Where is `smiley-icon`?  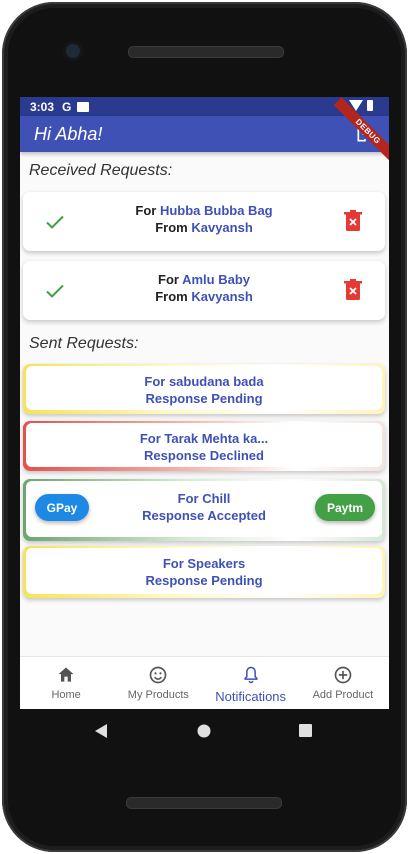 smiley-icon is located at coordinates (158, 675).